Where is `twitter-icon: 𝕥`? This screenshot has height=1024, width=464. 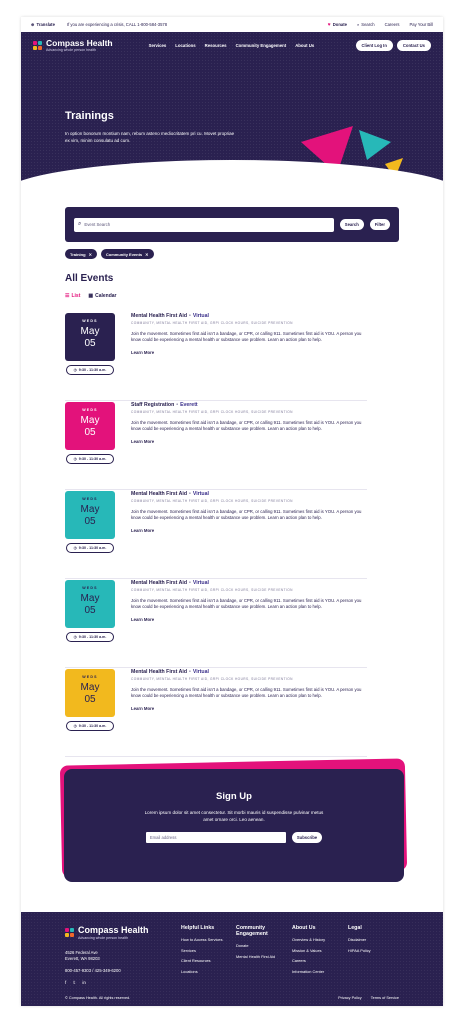 twitter-icon: 𝕥 is located at coordinates (74, 983).